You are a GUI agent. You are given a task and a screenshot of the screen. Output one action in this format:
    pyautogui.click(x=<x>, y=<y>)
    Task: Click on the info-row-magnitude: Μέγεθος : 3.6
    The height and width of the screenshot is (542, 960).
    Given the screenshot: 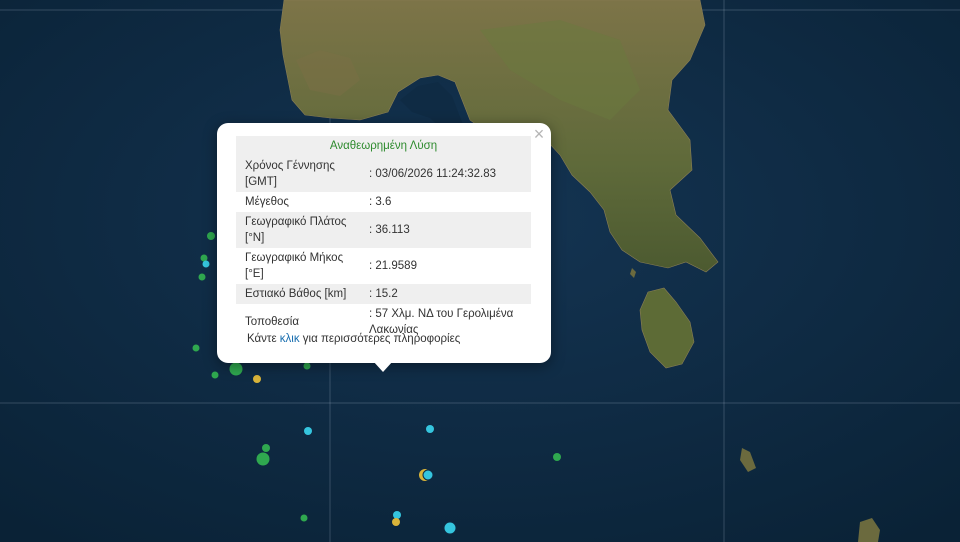 What is the action you would take?
    pyautogui.click(x=383, y=202)
    